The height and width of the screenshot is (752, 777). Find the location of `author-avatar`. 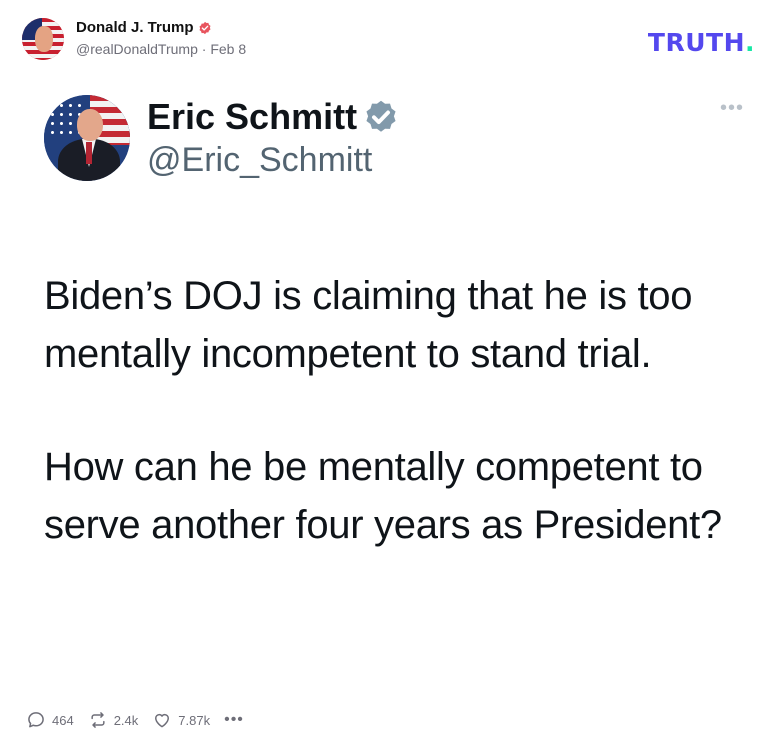

author-avatar is located at coordinates (43, 39).